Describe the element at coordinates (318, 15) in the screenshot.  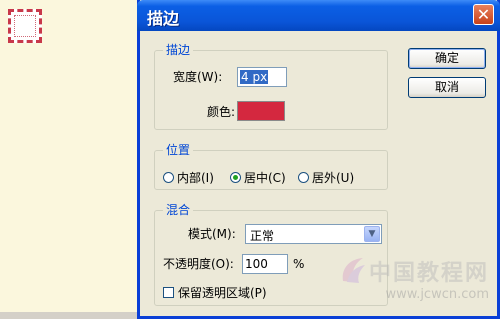
I see `title-bar: 描边 ✕` at that location.